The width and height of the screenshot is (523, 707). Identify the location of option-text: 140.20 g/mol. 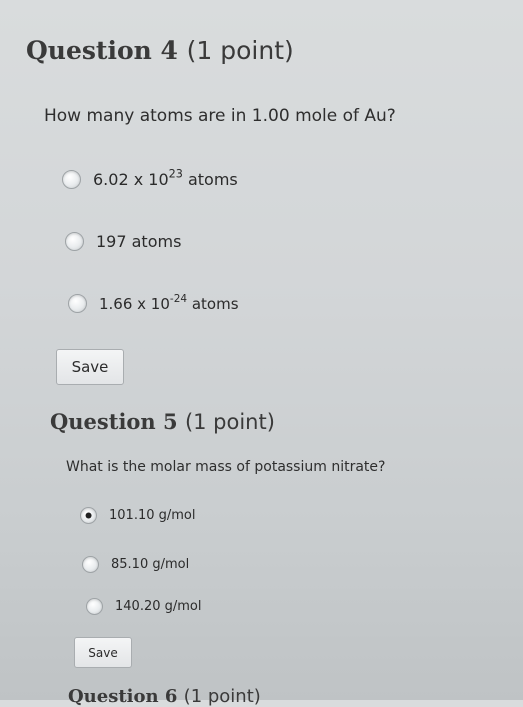
(158, 606).